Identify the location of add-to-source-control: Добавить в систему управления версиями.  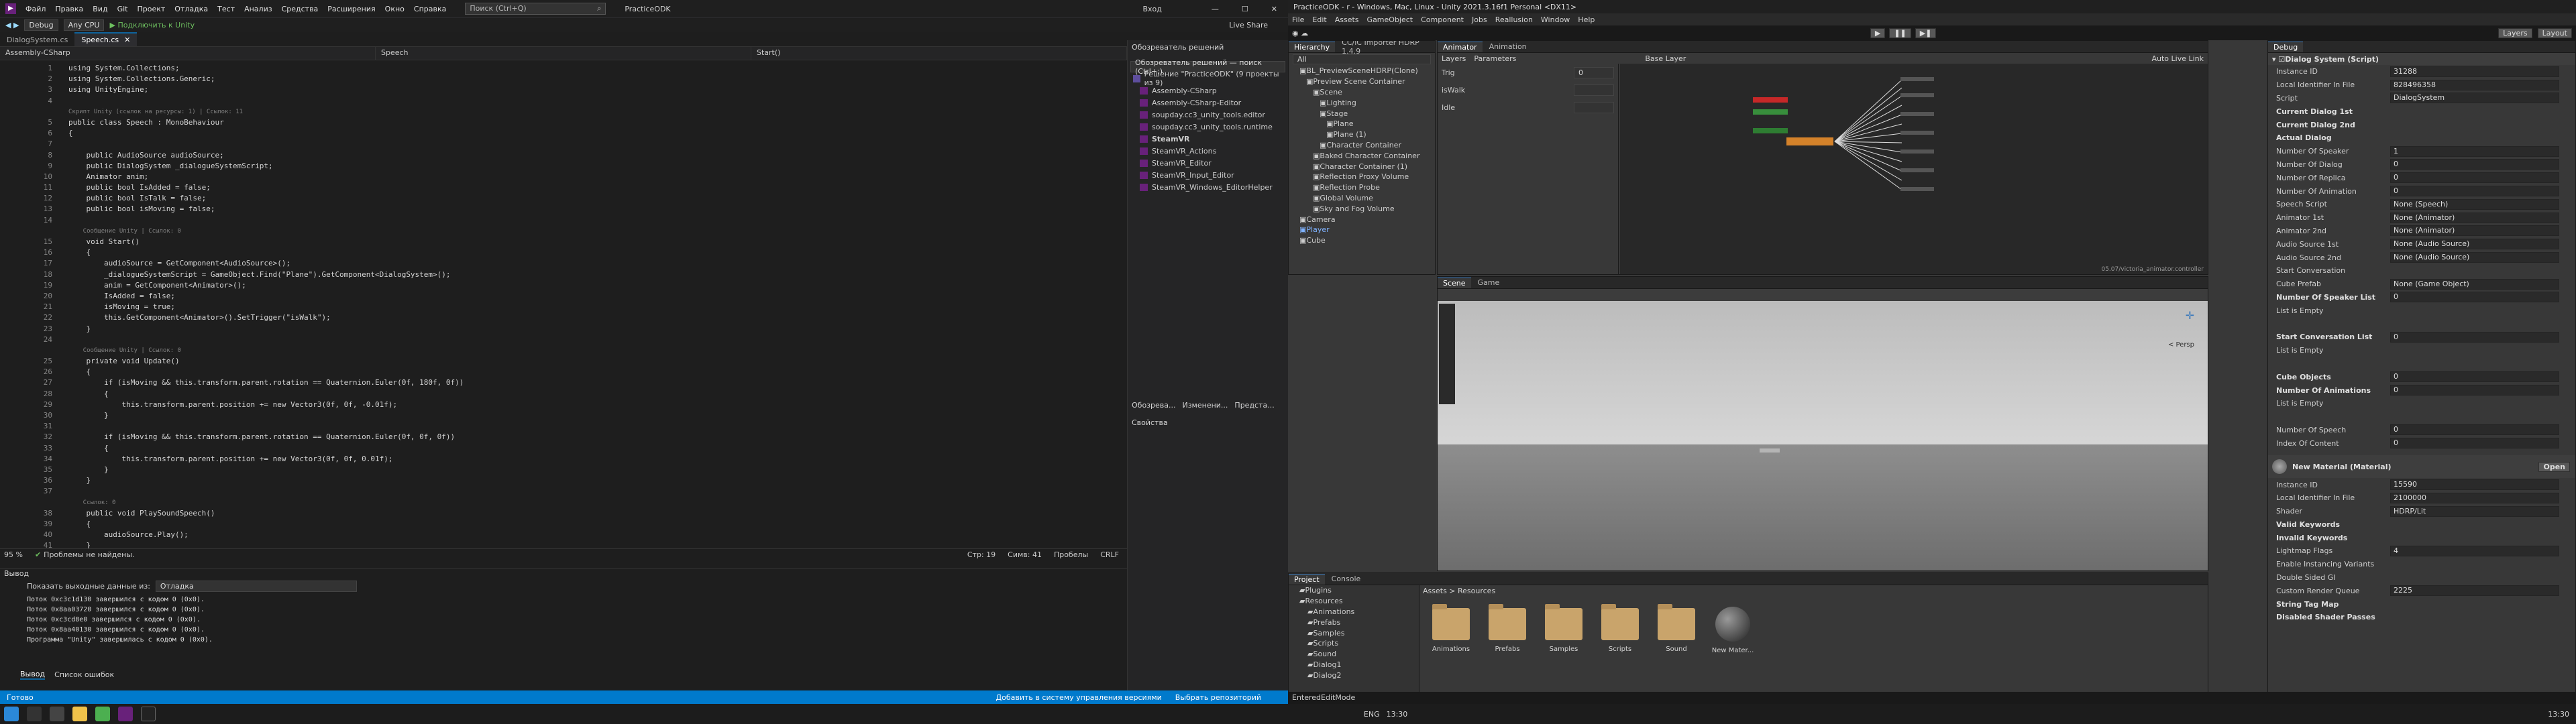
(1079, 697).